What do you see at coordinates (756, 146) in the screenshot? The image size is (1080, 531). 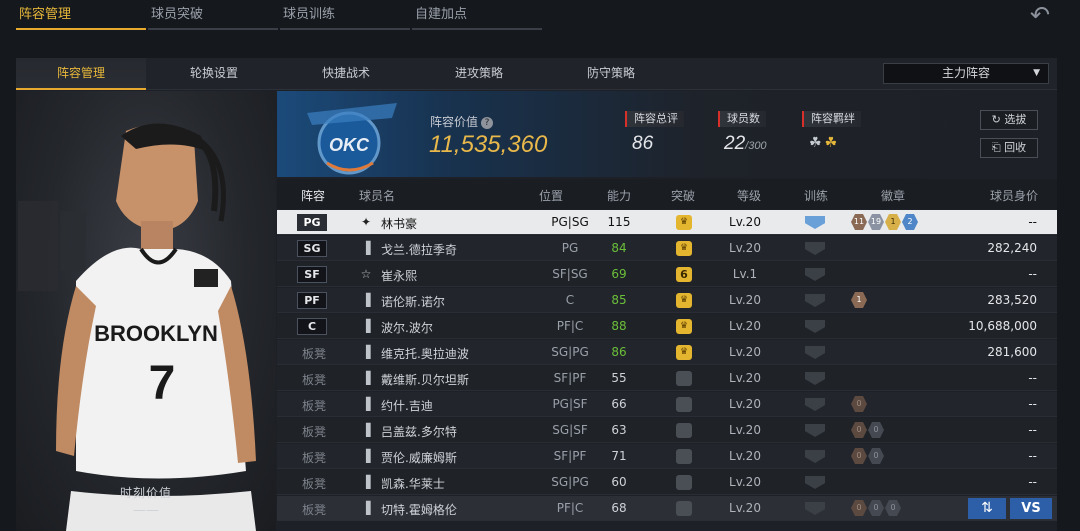 I see `player-count-max: /300` at bounding box center [756, 146].